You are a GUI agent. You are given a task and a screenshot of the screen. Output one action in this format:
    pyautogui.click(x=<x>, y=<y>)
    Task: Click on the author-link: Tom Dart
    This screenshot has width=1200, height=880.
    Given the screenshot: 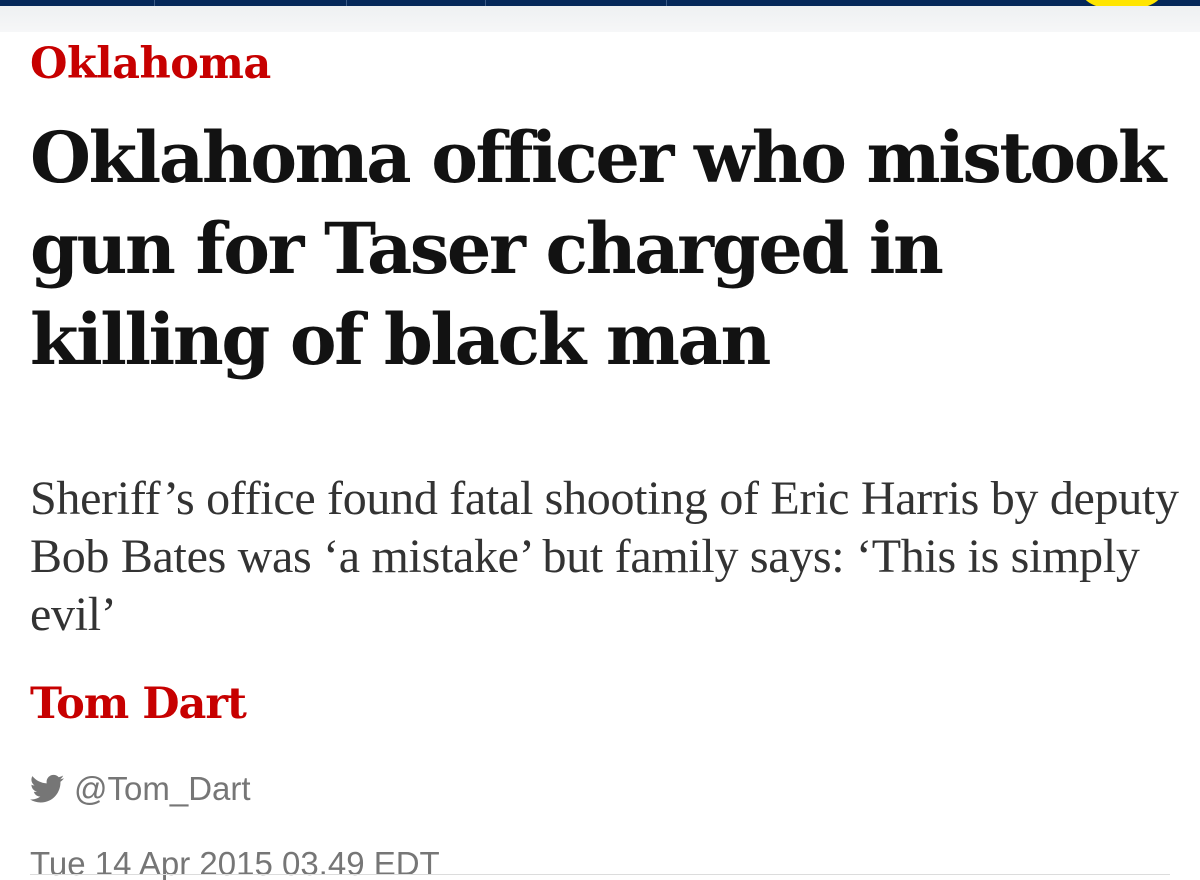 What is the action you would take?
    pyautogui.click(x=138, y=704)
    